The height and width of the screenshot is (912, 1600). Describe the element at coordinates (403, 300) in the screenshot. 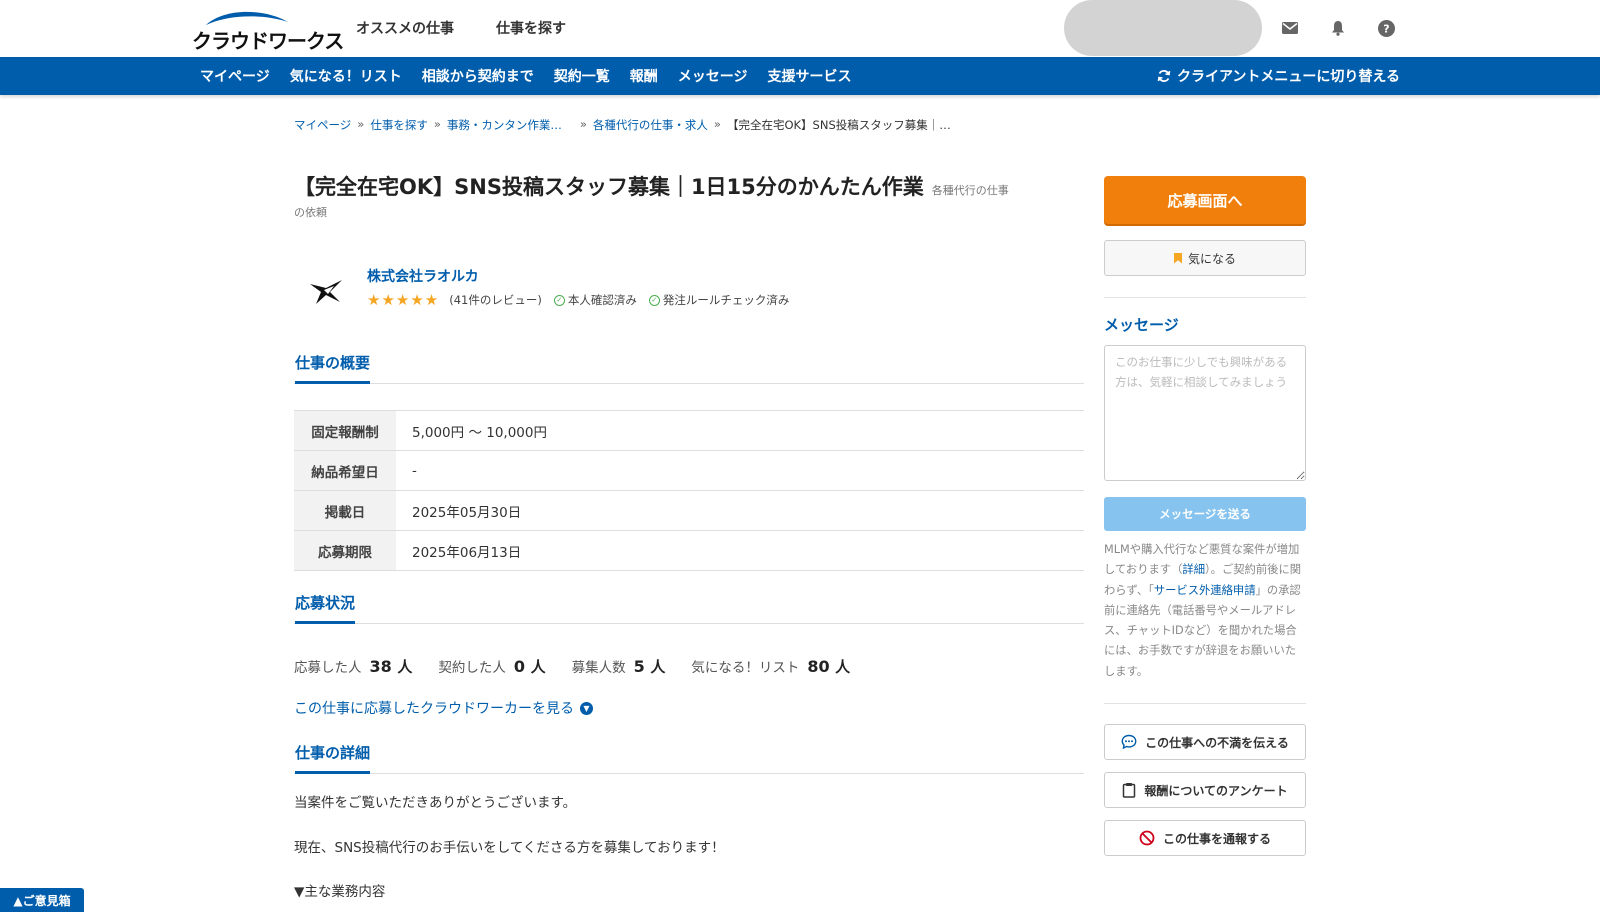

I see `rating-stars: ★★★★★` at that location.